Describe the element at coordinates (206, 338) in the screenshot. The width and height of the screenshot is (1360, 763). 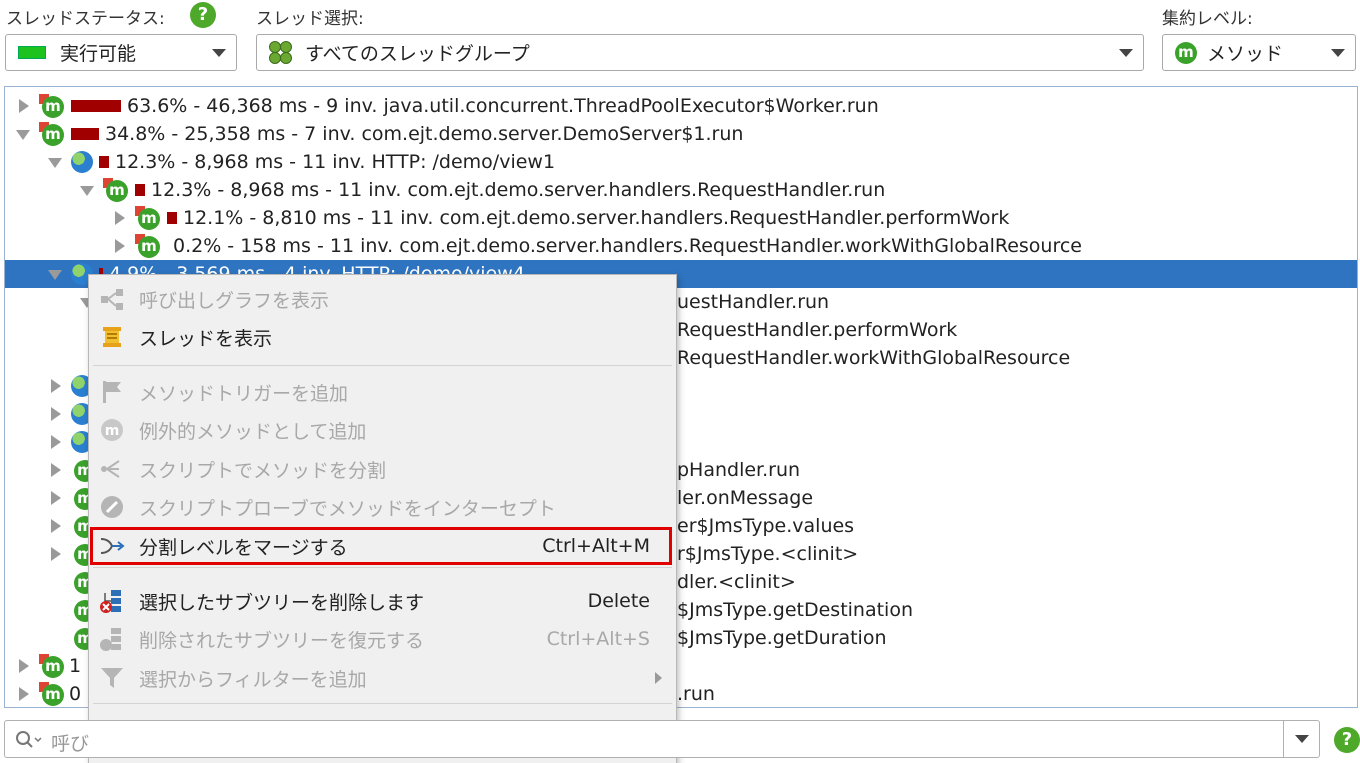
I see `menu-item-label: スレッドを表示` at that location.